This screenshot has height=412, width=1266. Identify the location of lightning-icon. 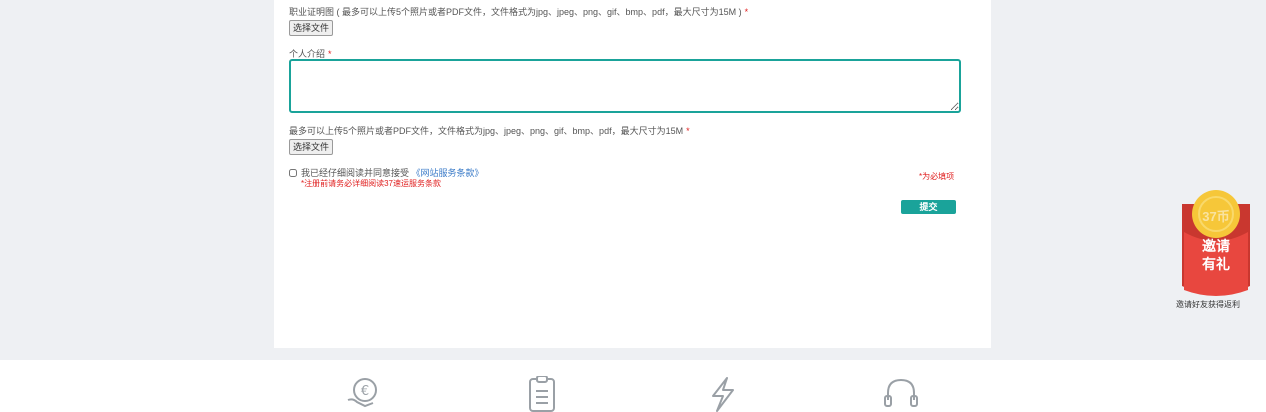
(723, 394).